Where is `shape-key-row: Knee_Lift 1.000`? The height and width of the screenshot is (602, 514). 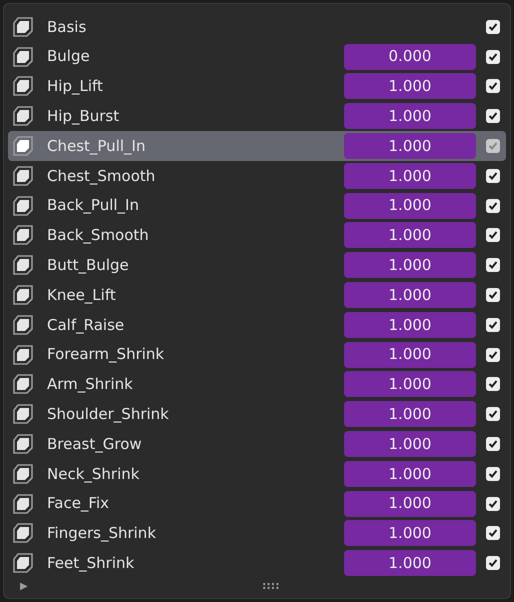 shape-key-row: Knee_Lift 1.000 is located at coordinates (257, 295).